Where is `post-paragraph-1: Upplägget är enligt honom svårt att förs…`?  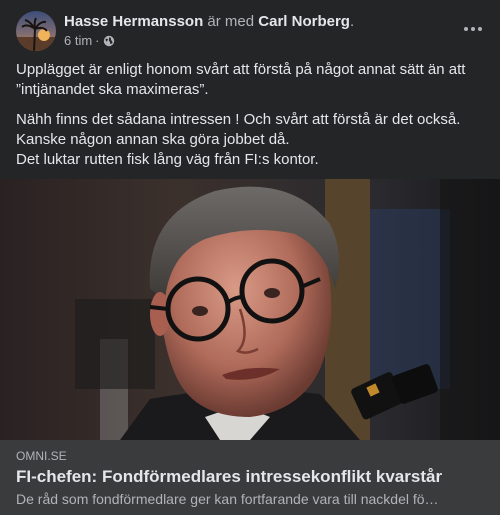
post-paragraph-1: Upplägget är enligt honom svårt att förs… is located at coordinates (241, 79).